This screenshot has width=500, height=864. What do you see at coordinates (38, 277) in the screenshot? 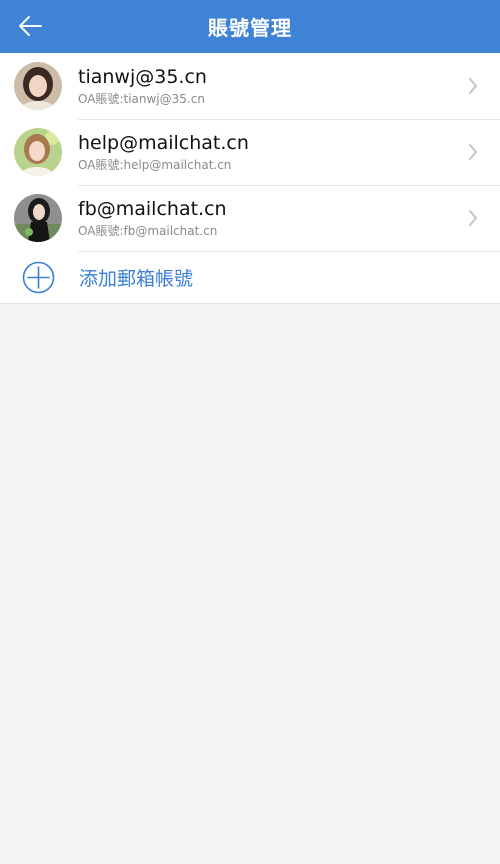
I see `plus-circle-icon` at bounding box center [38, 277].